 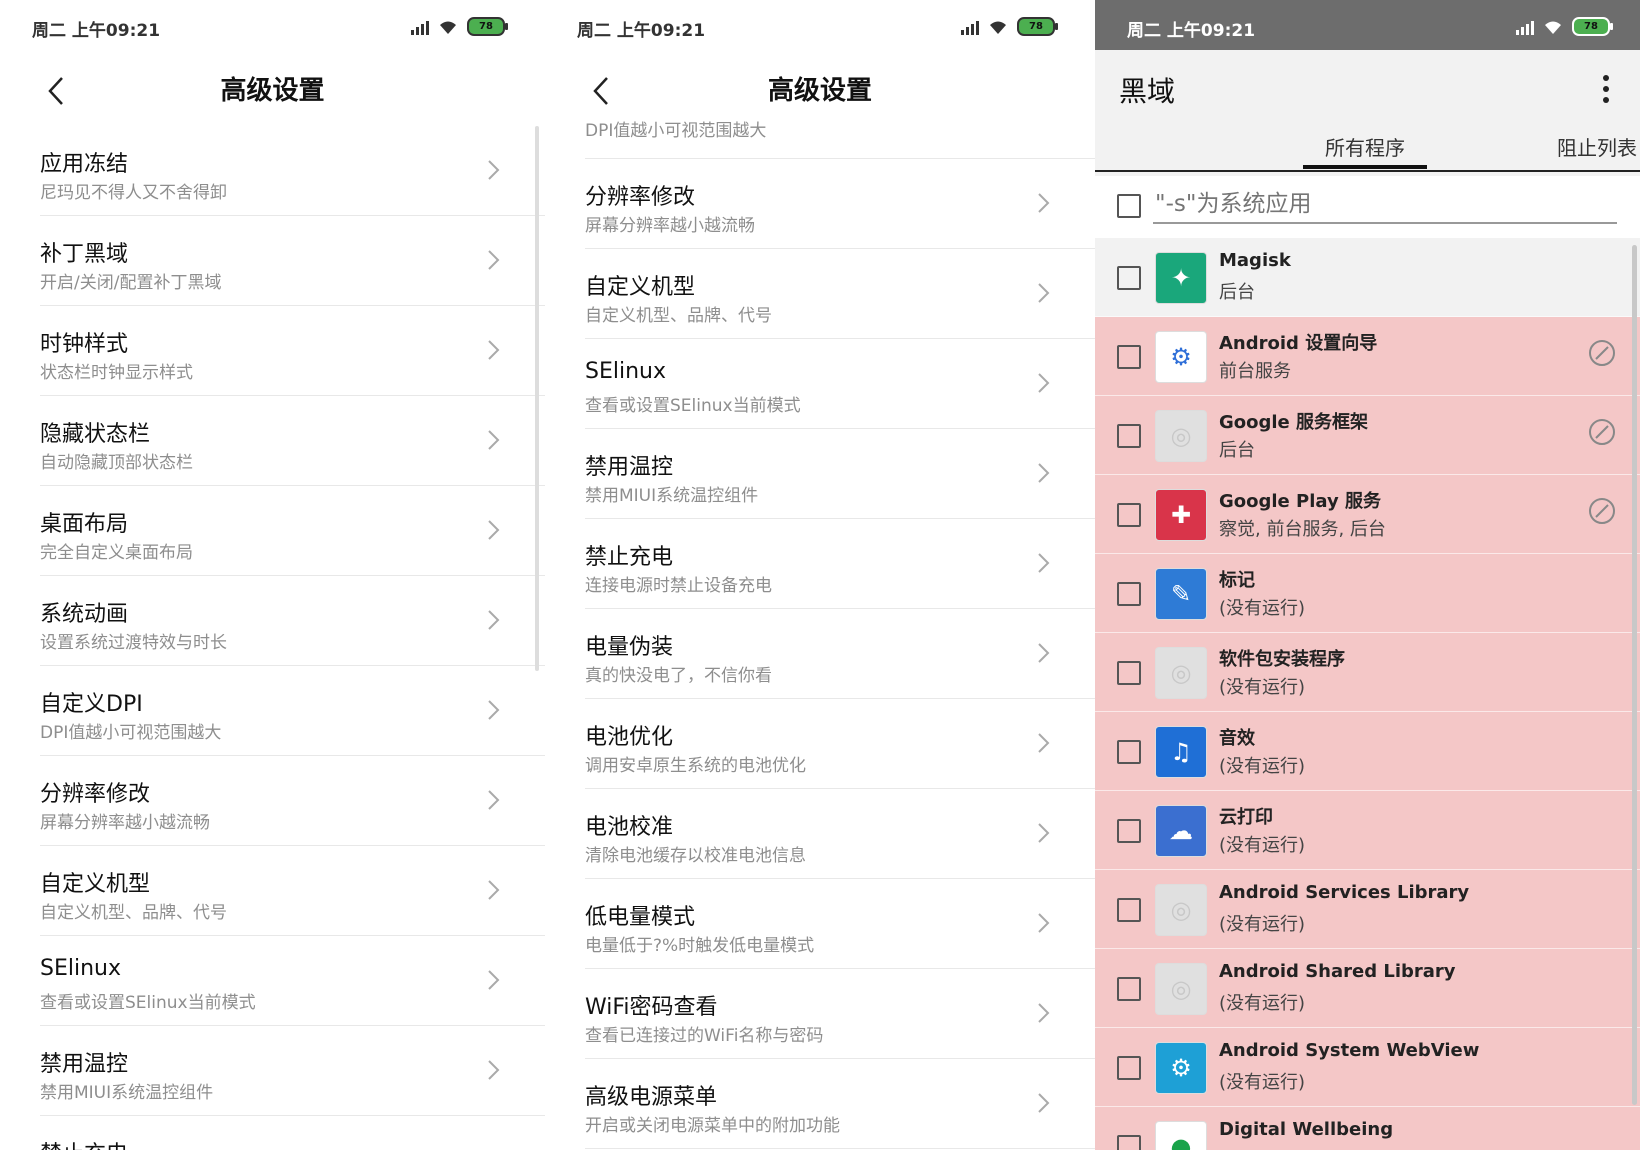 I want to click on webview-gear-icon: ⚙, so click(x=1181, y=1068).